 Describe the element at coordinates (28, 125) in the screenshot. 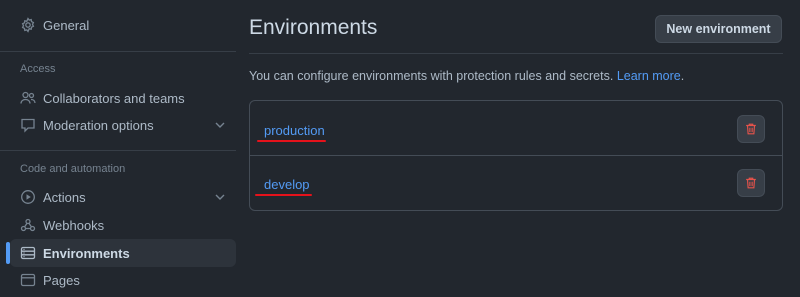

I see `comment-icon` at that location.